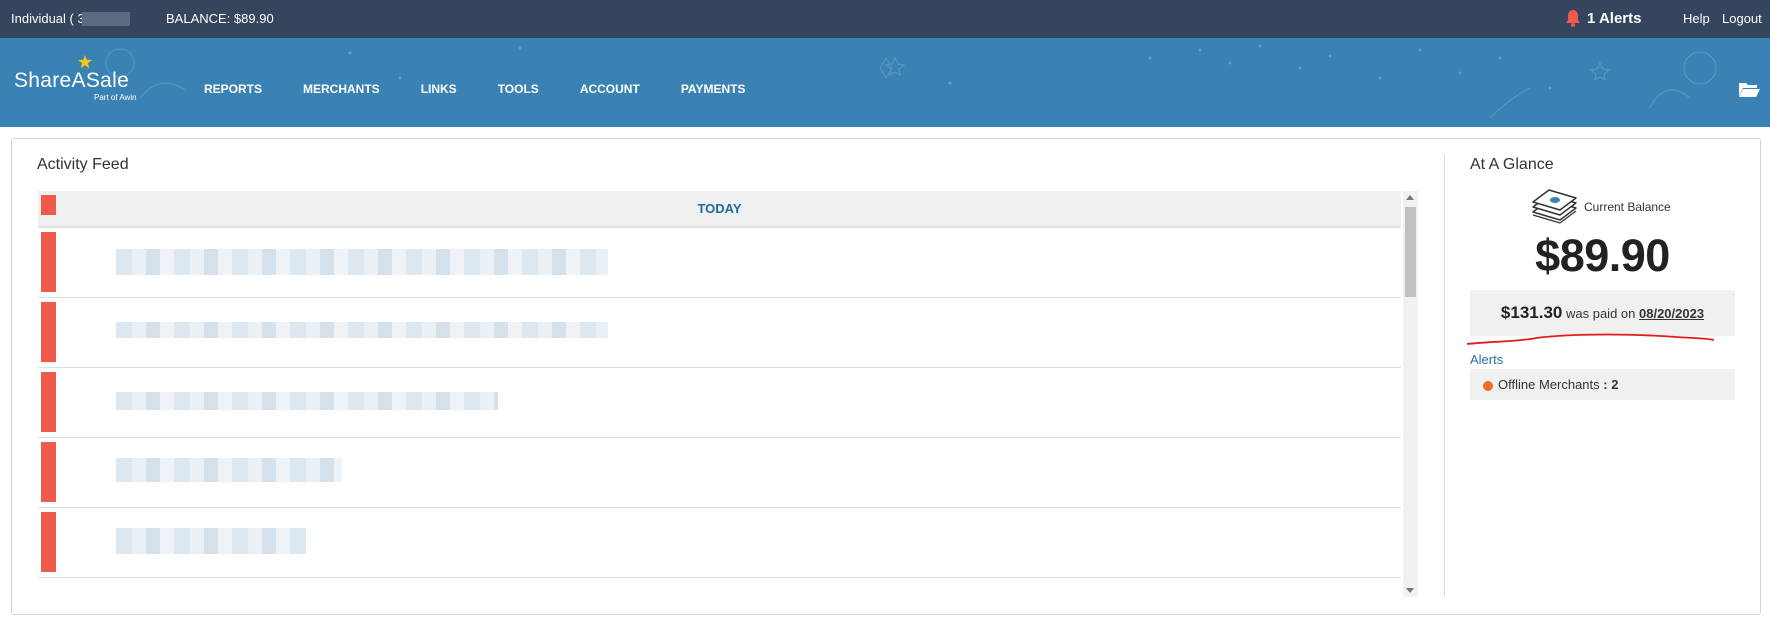 The image size is (1770, 626). I want to click on money-stack-icon, so click(1554, 206).